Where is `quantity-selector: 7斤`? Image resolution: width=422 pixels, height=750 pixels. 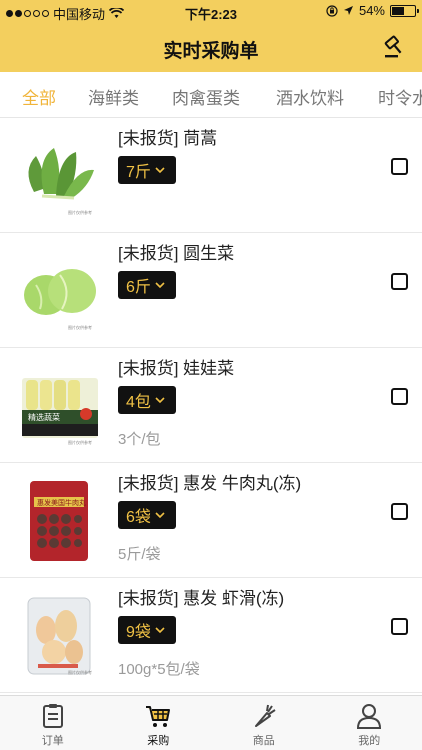
quantity-selector: 7斤 is located at coordinates (147, 170).